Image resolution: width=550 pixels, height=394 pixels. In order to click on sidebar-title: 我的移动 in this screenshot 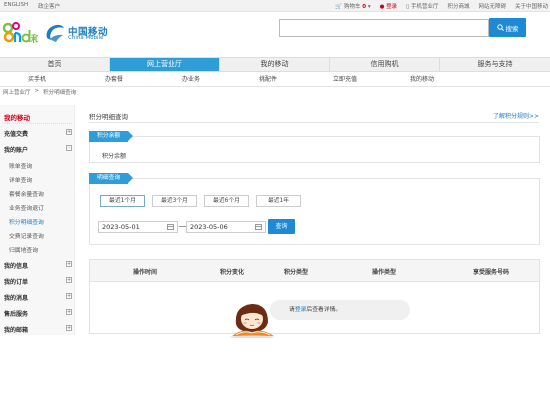, I will do `click(17, 117)`.